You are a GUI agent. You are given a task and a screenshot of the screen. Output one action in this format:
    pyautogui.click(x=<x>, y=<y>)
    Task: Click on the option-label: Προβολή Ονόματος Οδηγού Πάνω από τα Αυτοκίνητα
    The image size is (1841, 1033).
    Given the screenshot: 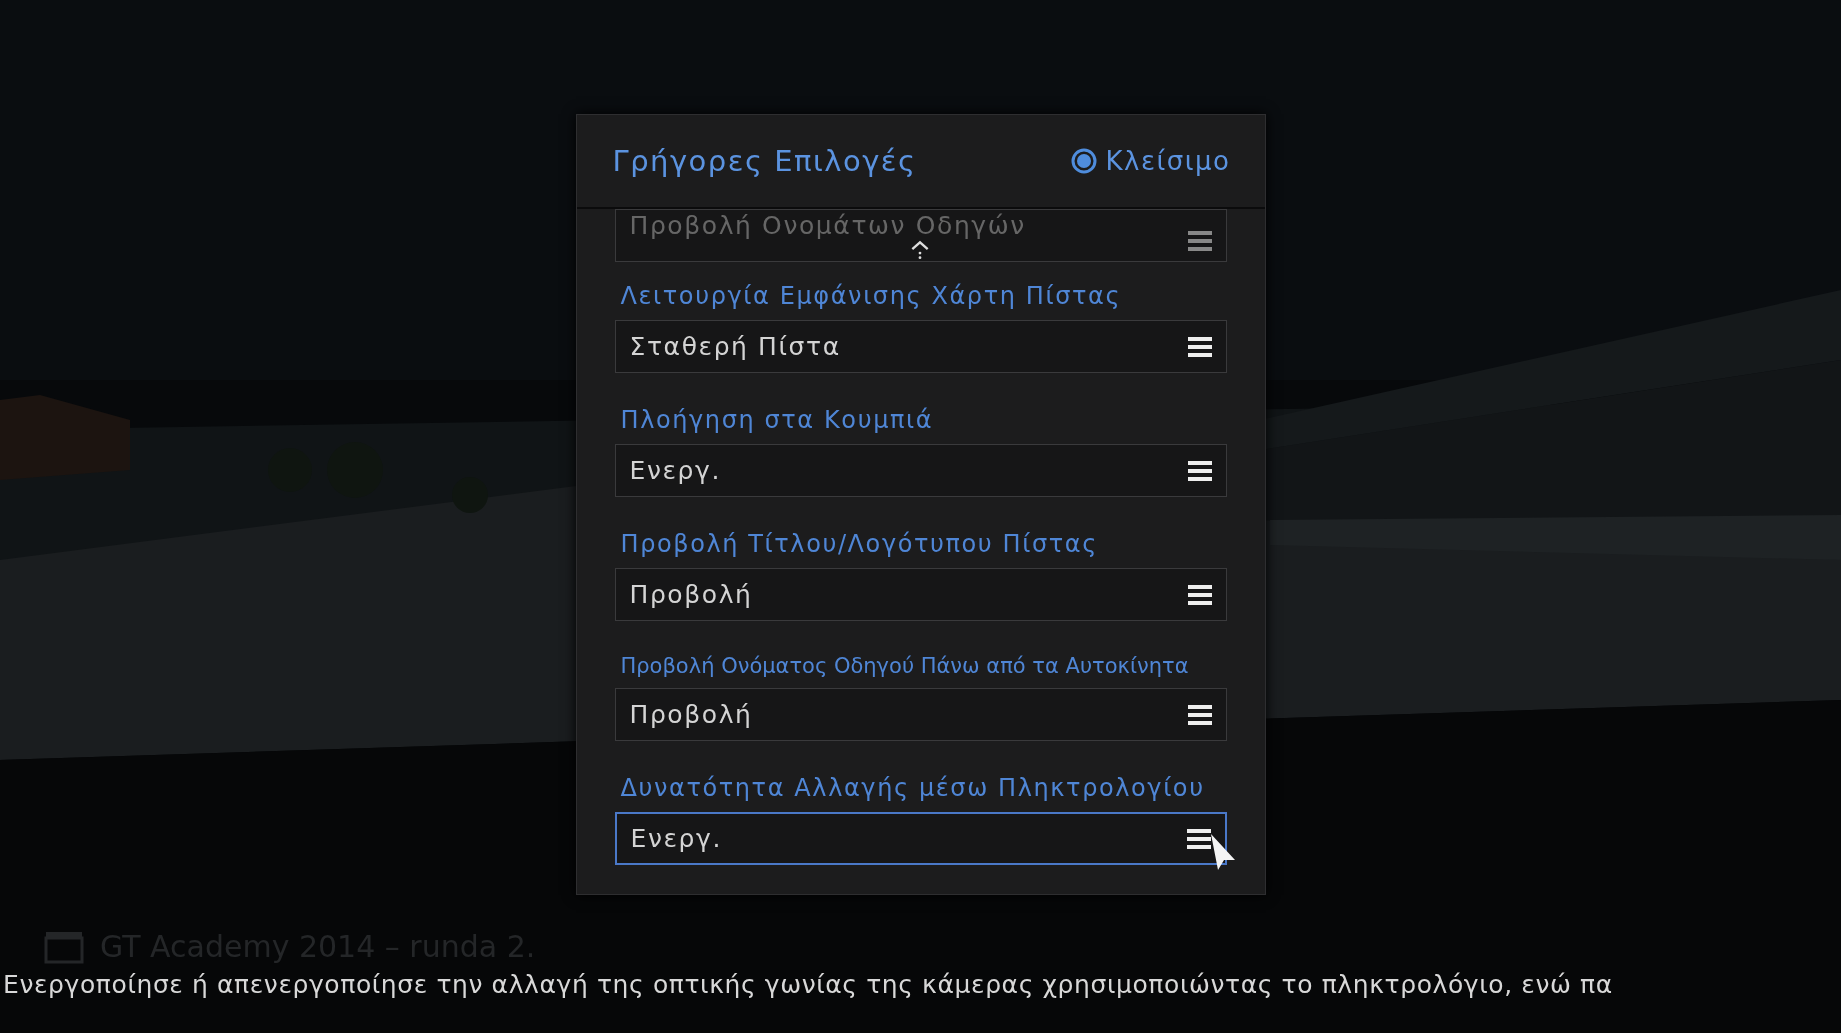 What is the action you would take?
    pyautogui.click(x=904, y=666)
    